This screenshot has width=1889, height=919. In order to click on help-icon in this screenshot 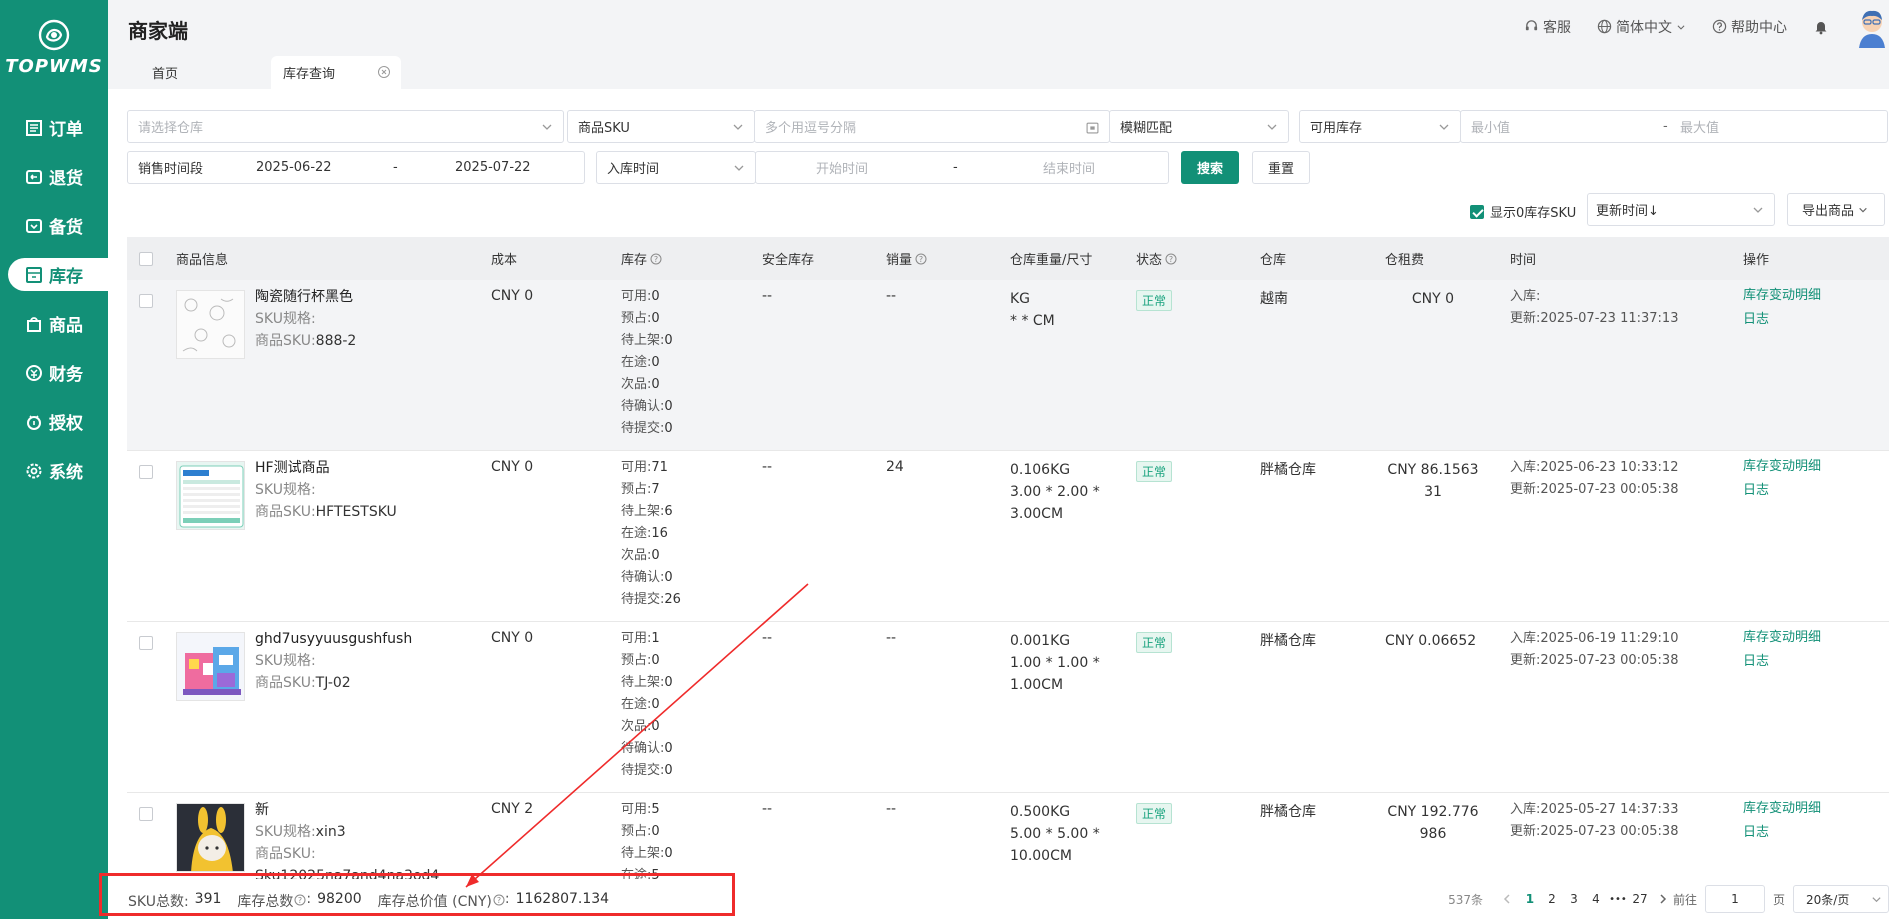, I will do `click(1719, 26)`.